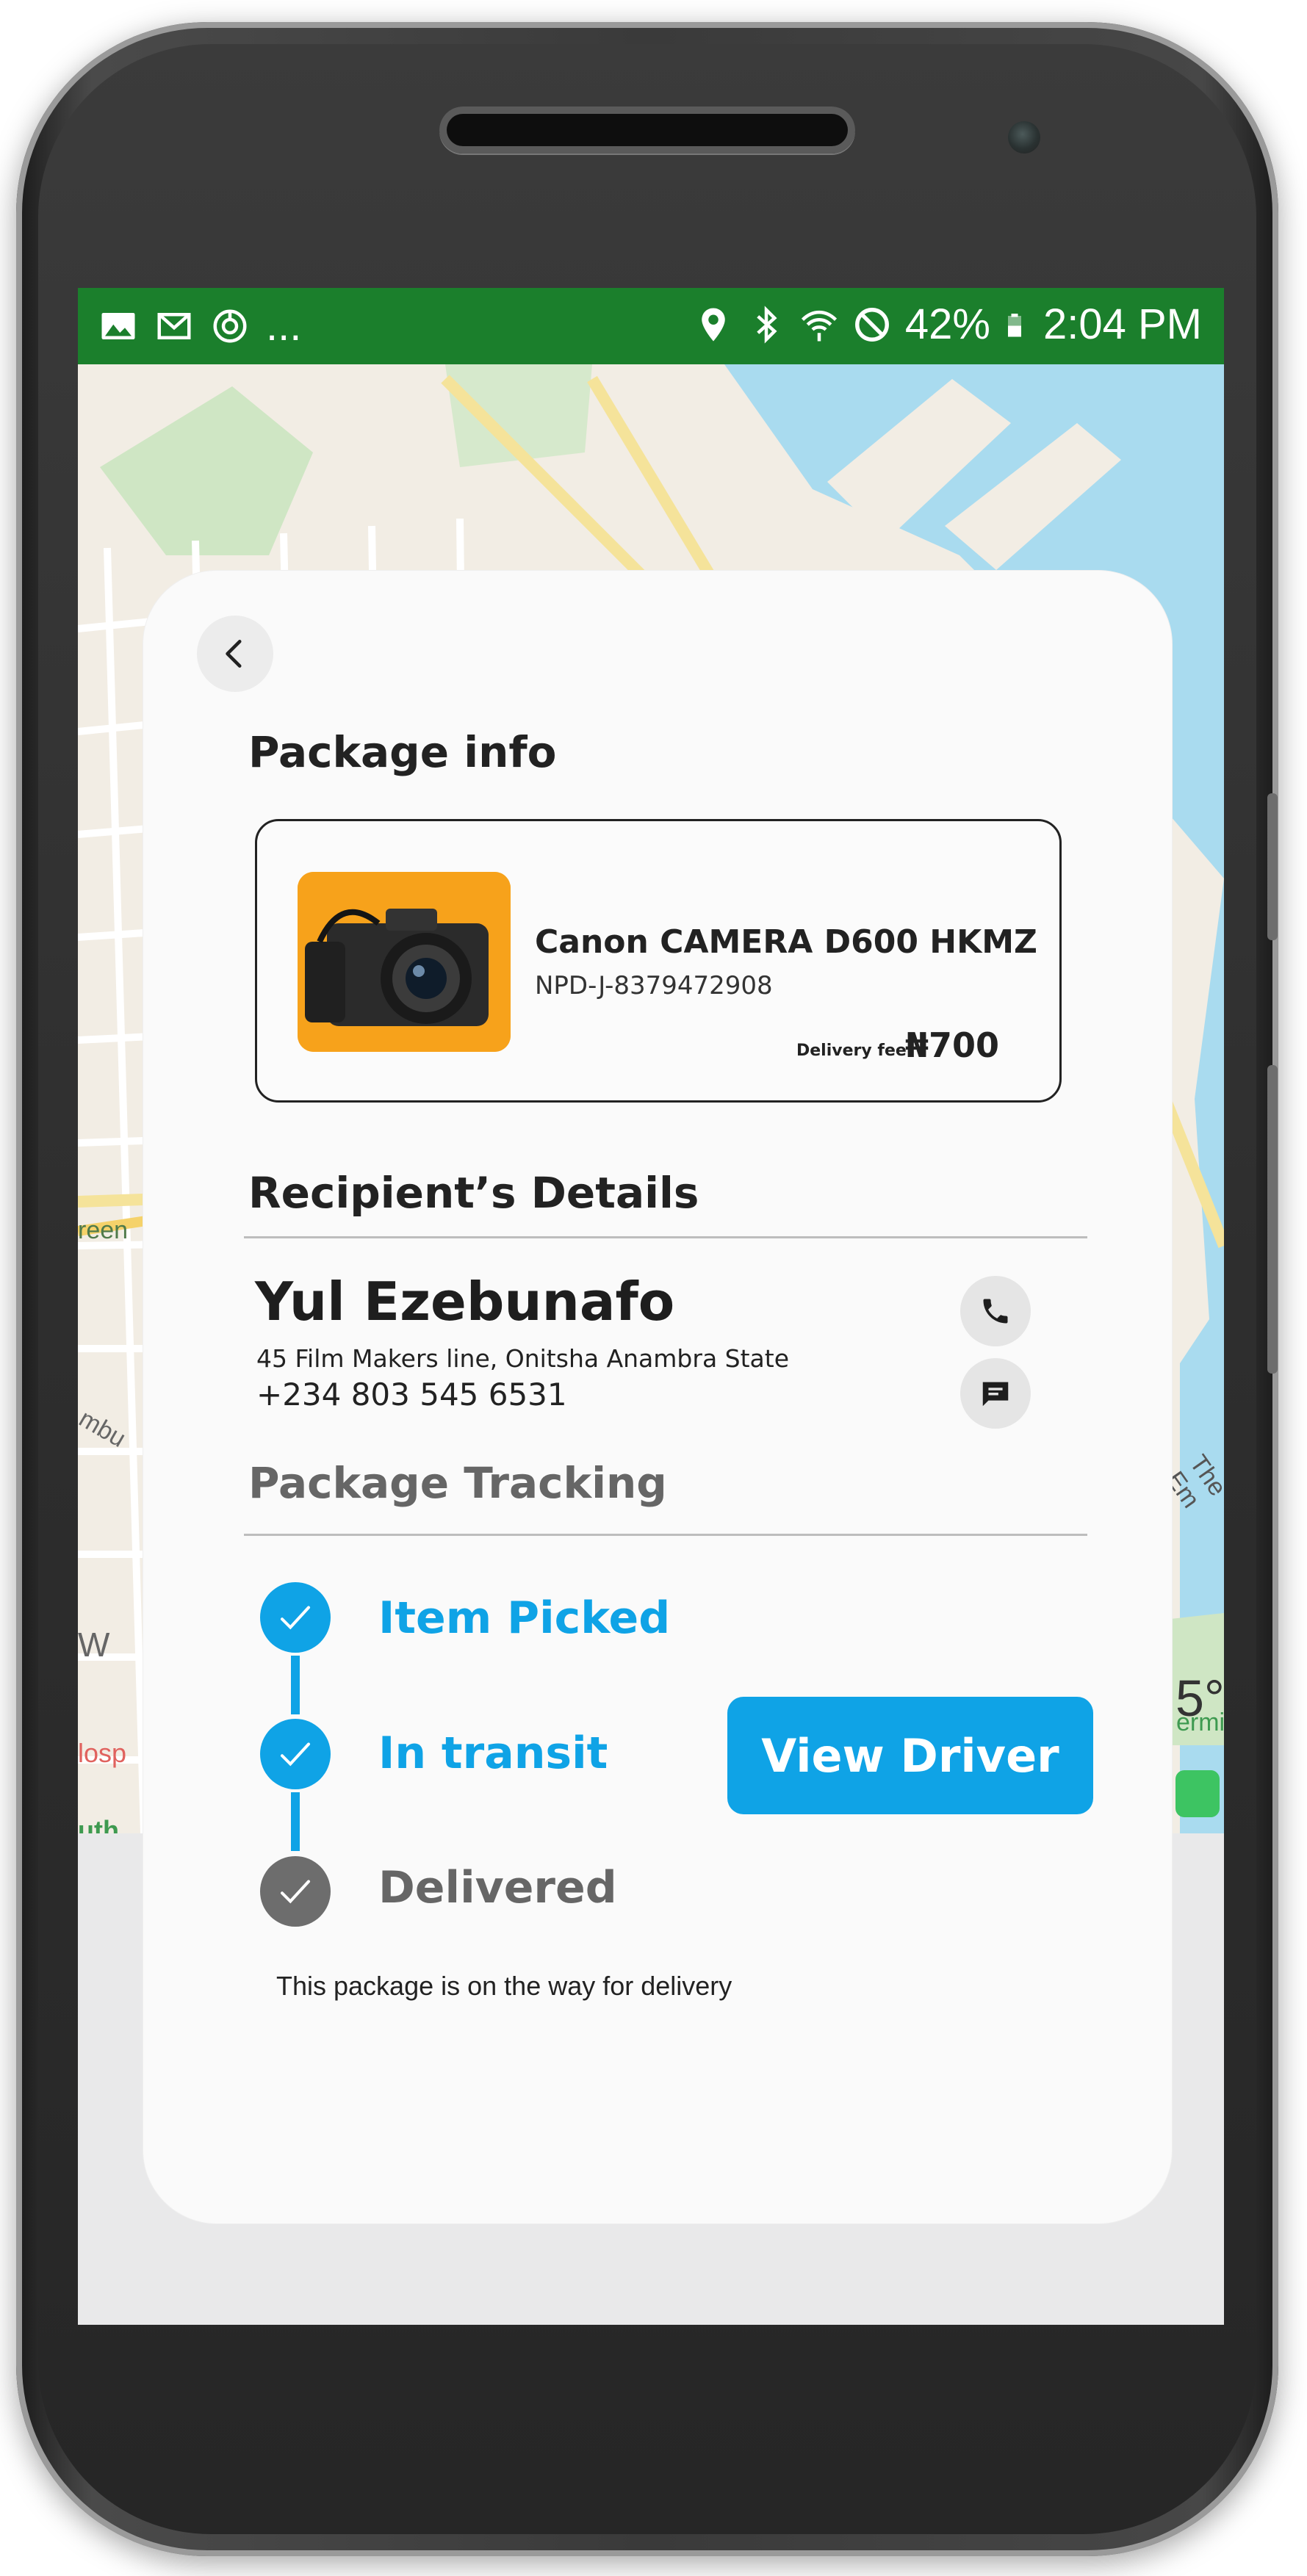  I want to click on battery-icon, so click(1014, 324).